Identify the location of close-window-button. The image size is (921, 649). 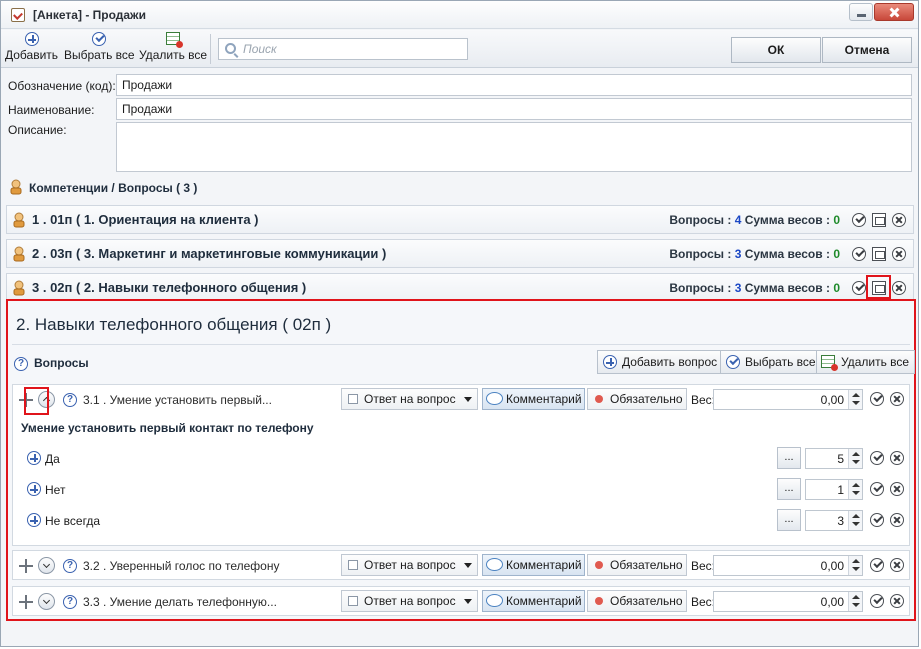
(894, 12).